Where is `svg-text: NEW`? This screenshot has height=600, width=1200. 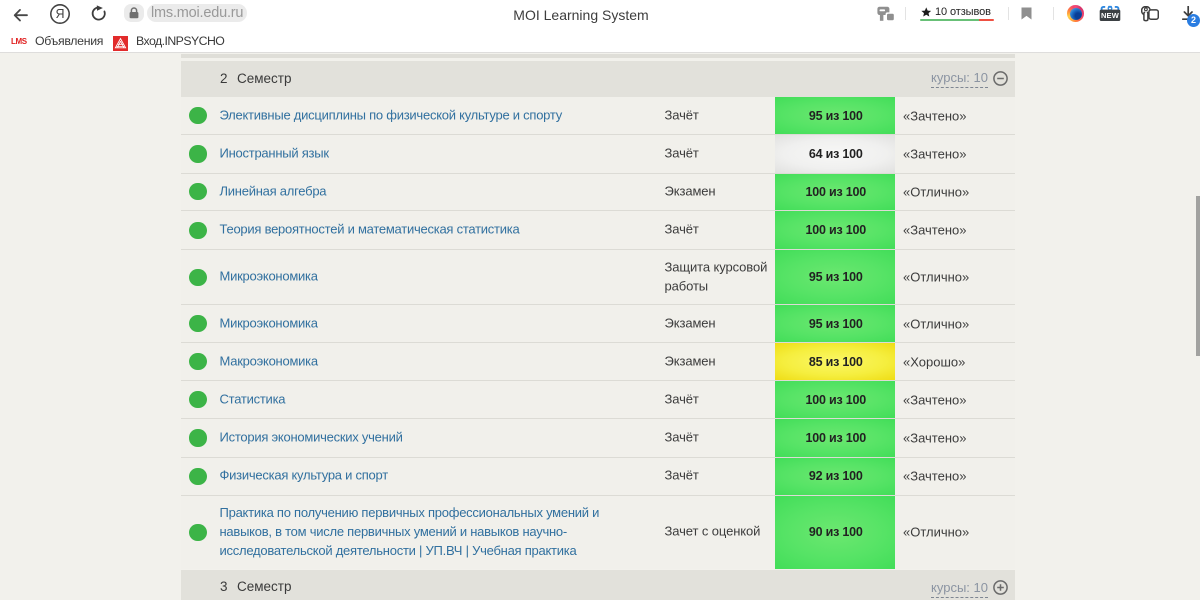
svg-text: NEW is located at coordinates (1110, 15).